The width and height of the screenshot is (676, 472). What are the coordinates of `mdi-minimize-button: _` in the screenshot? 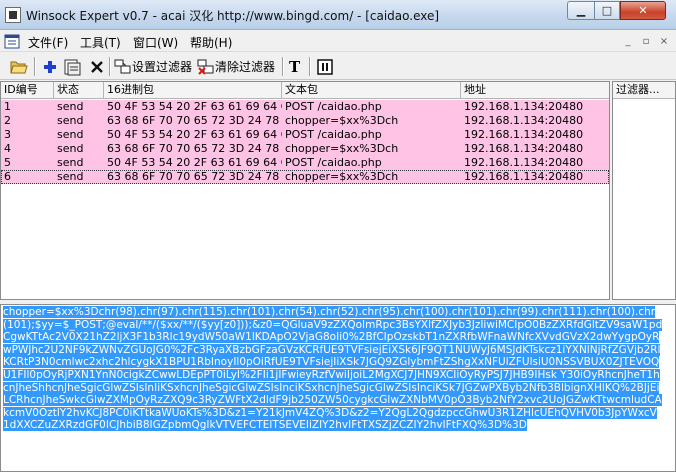 It's located at (628, 41).